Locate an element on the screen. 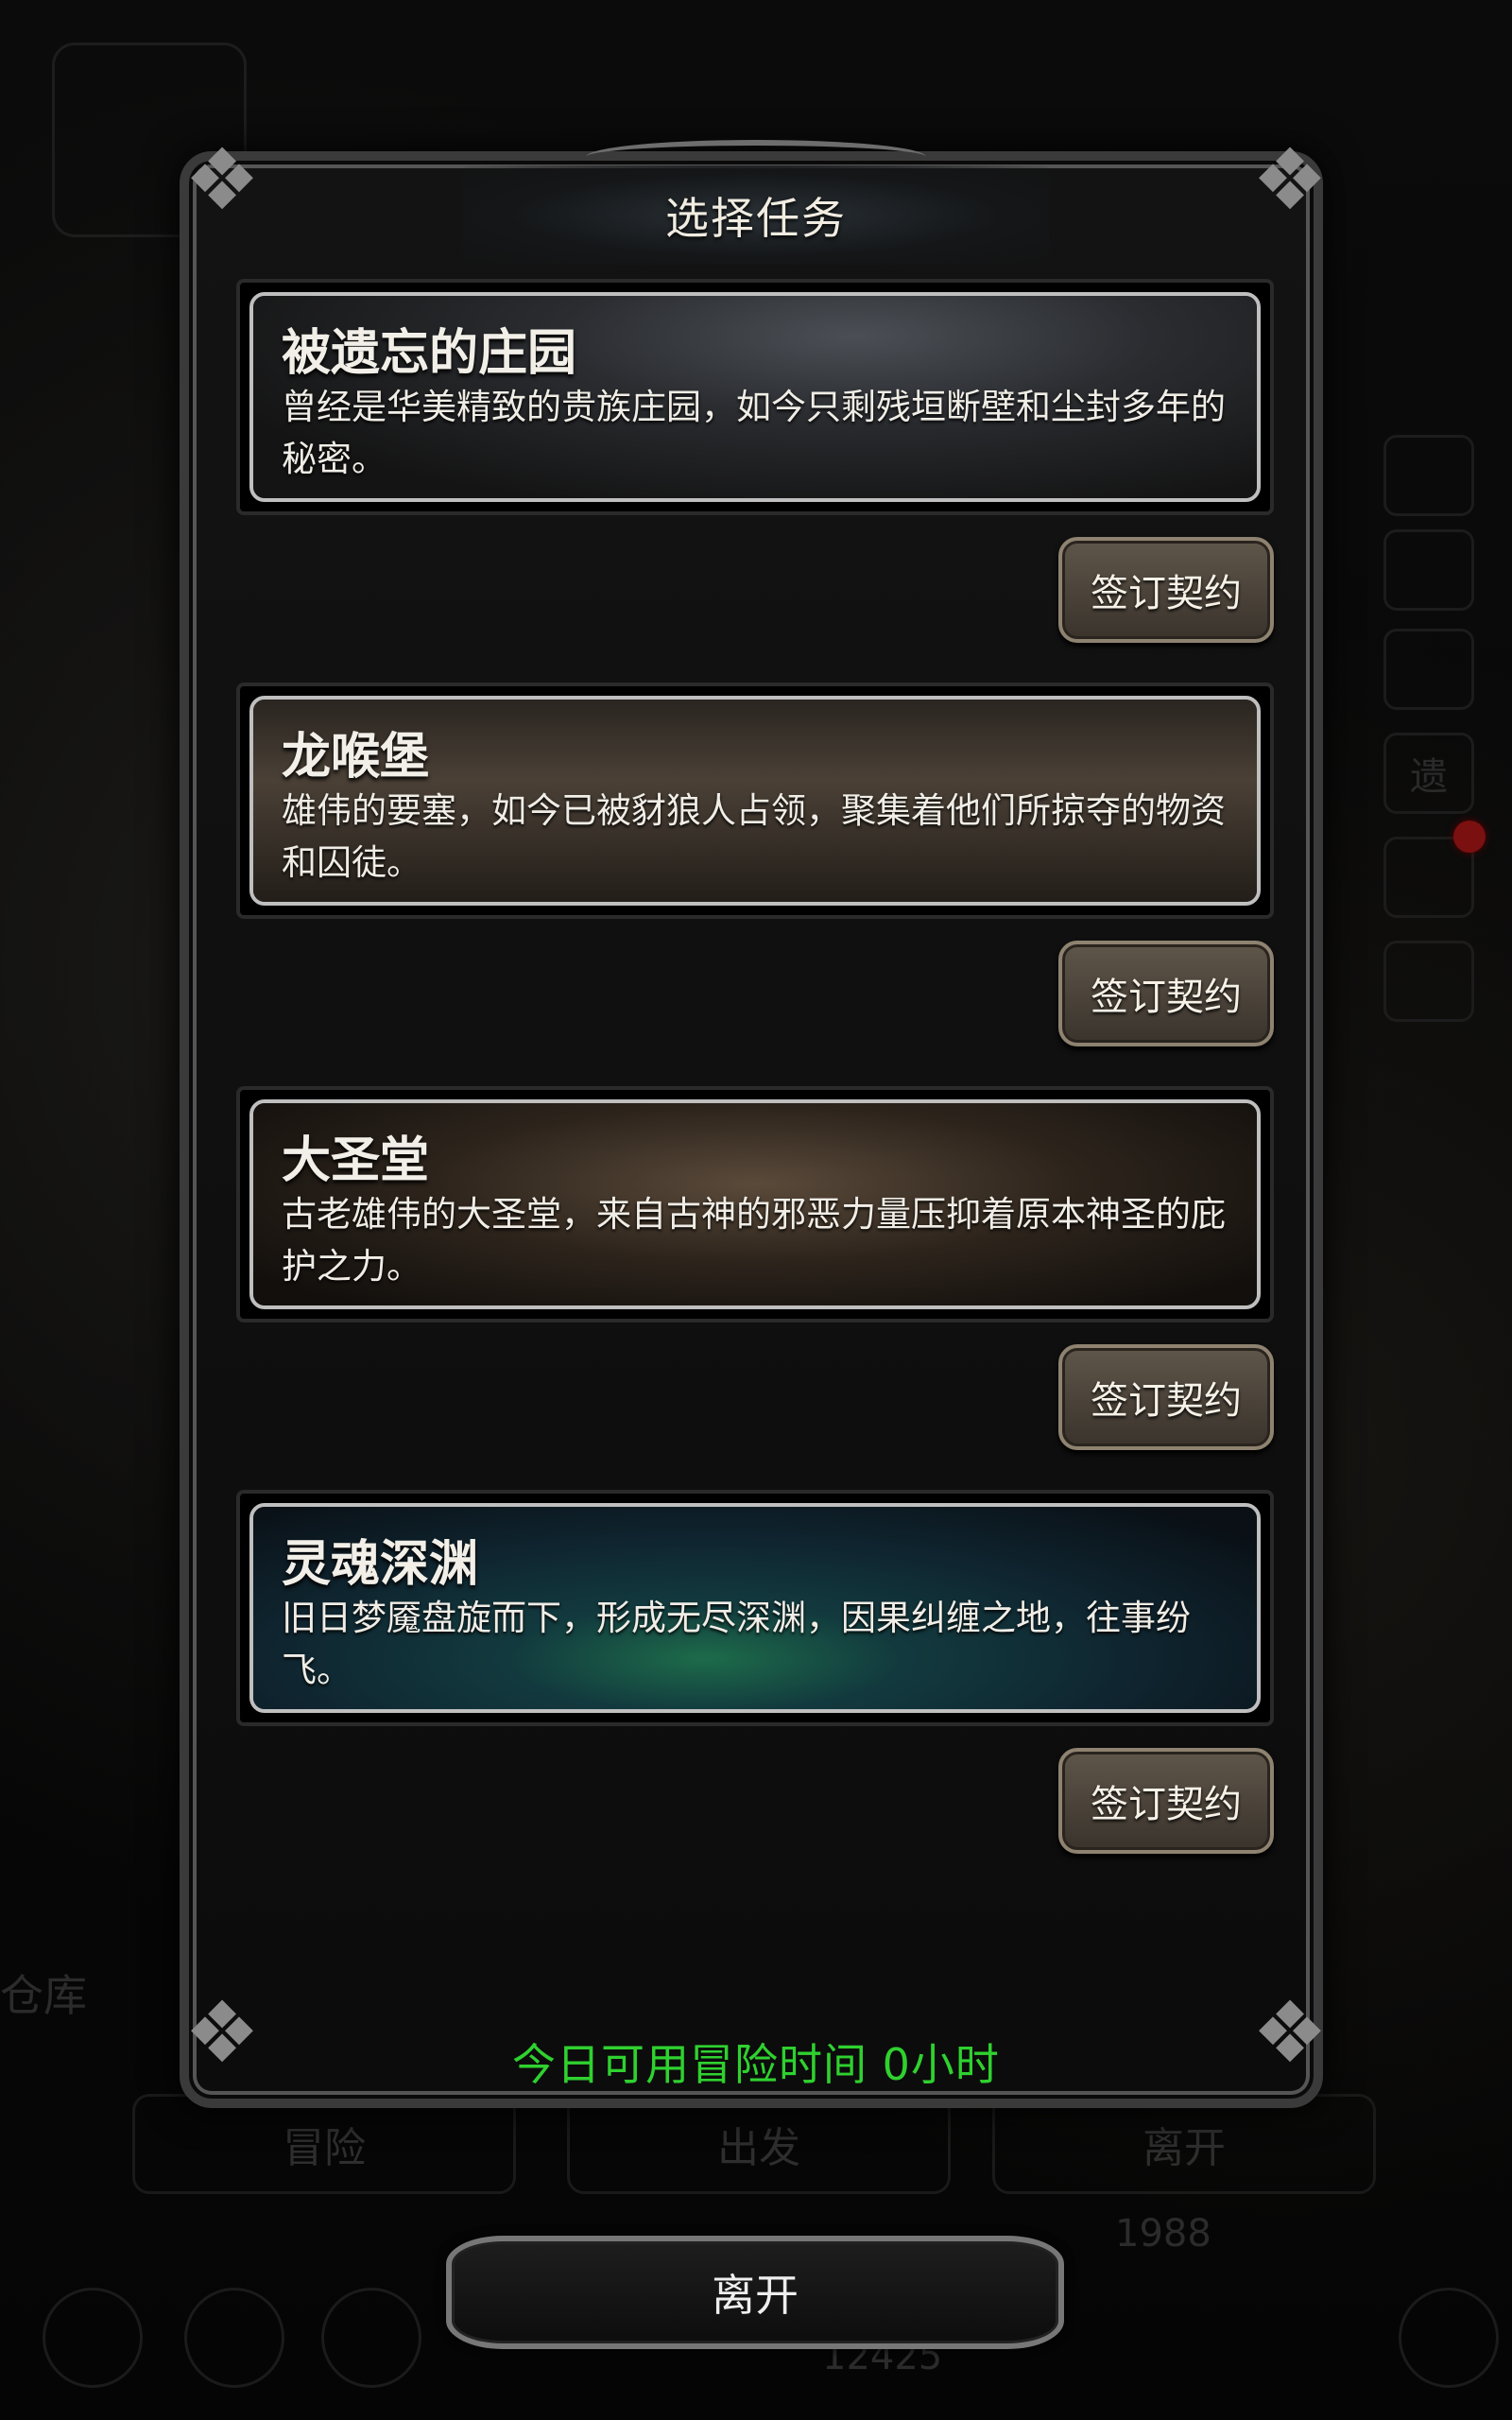  mission-name: 大圣堂 is located at coordinates (356, 1160).